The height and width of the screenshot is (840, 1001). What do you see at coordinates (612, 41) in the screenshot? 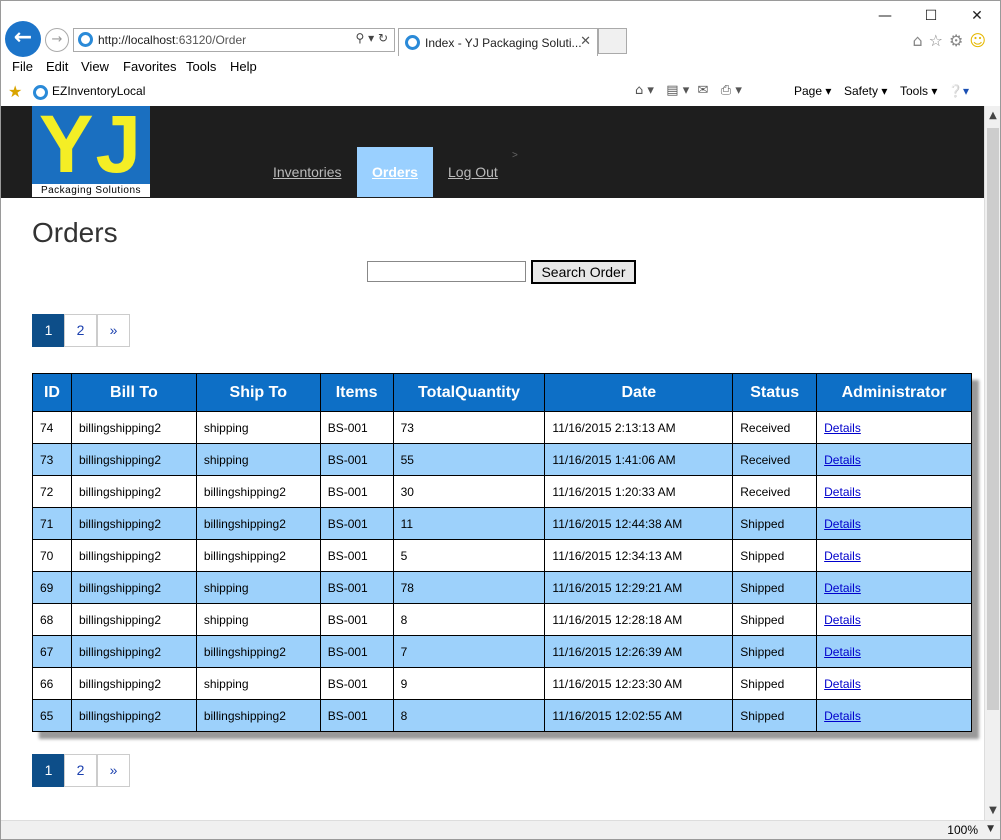
I see `new-tab-button` at bounding box center [612, 41].